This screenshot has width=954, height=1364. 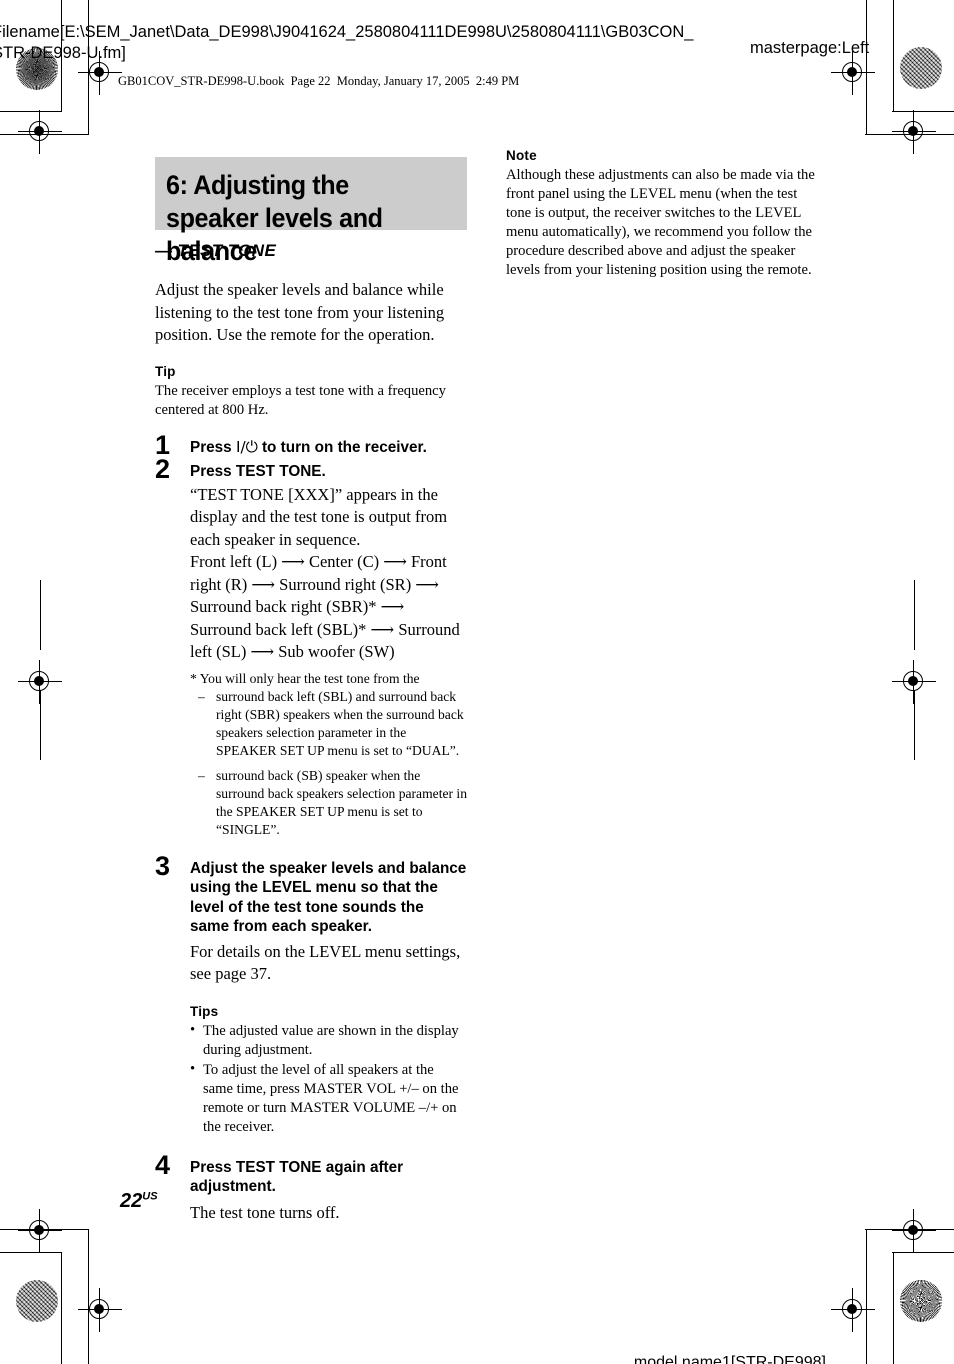 I want to click on crop-mark-vertical-mid-left, so click(x=41, y=615).